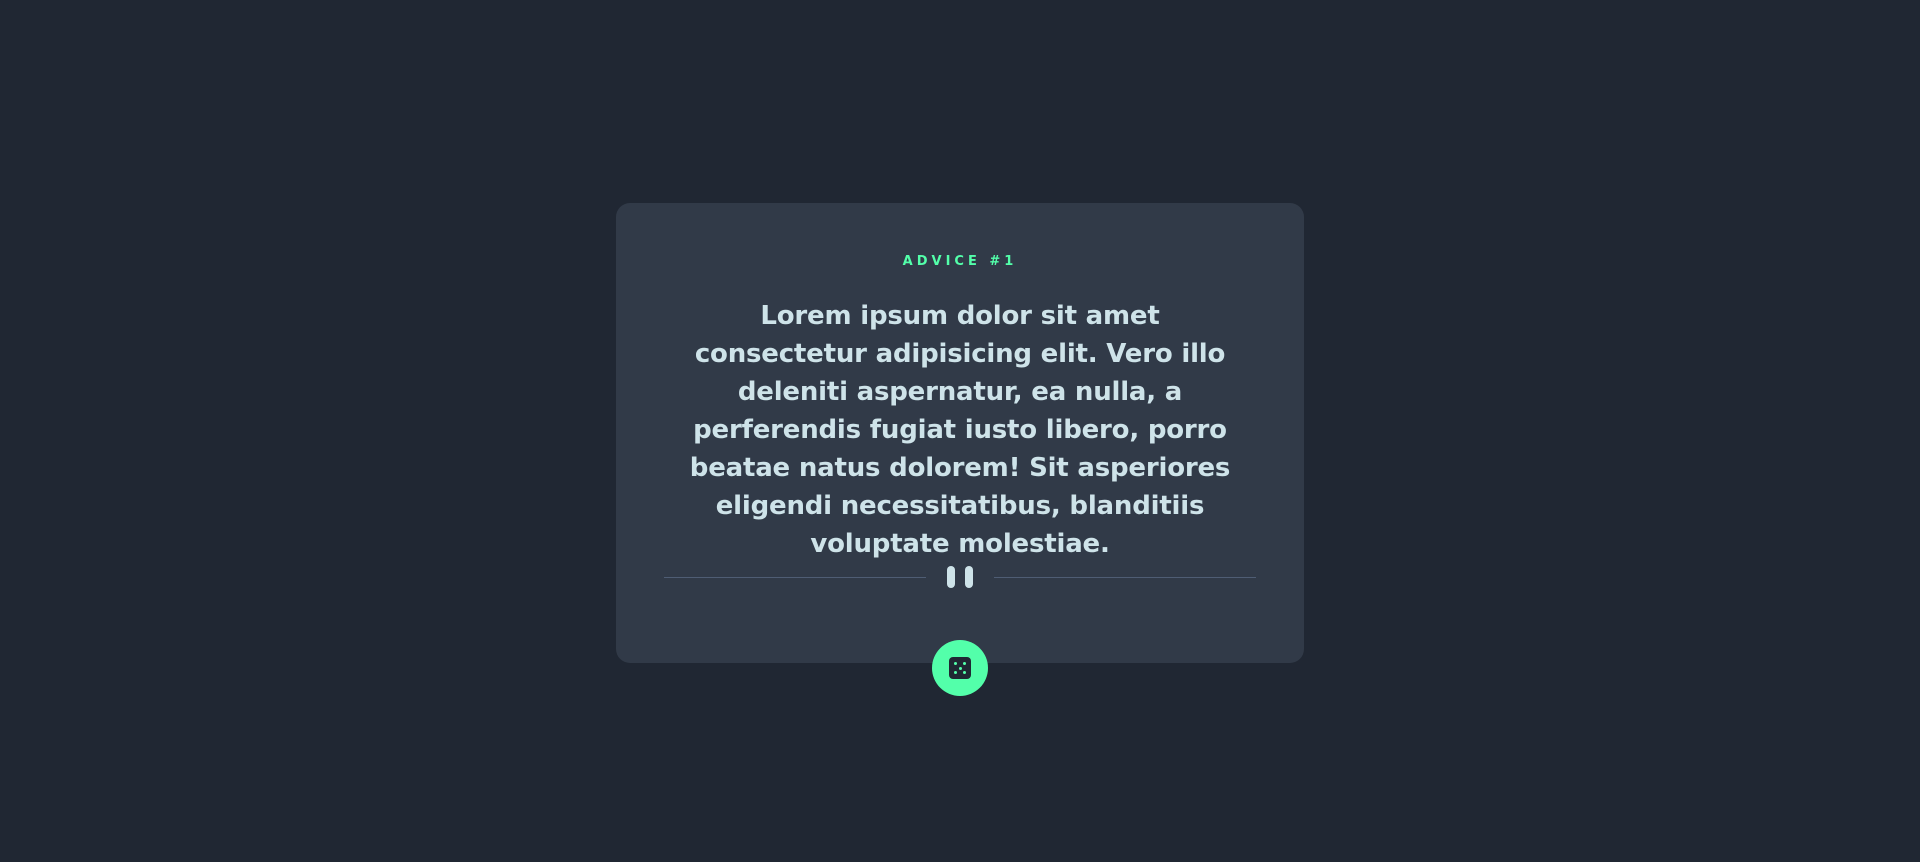 The height and width of the screenshot is (862, 1920). Describe the element at coordinates (969, 577) in the screenshot. I see `pause-bar-right` at that location.